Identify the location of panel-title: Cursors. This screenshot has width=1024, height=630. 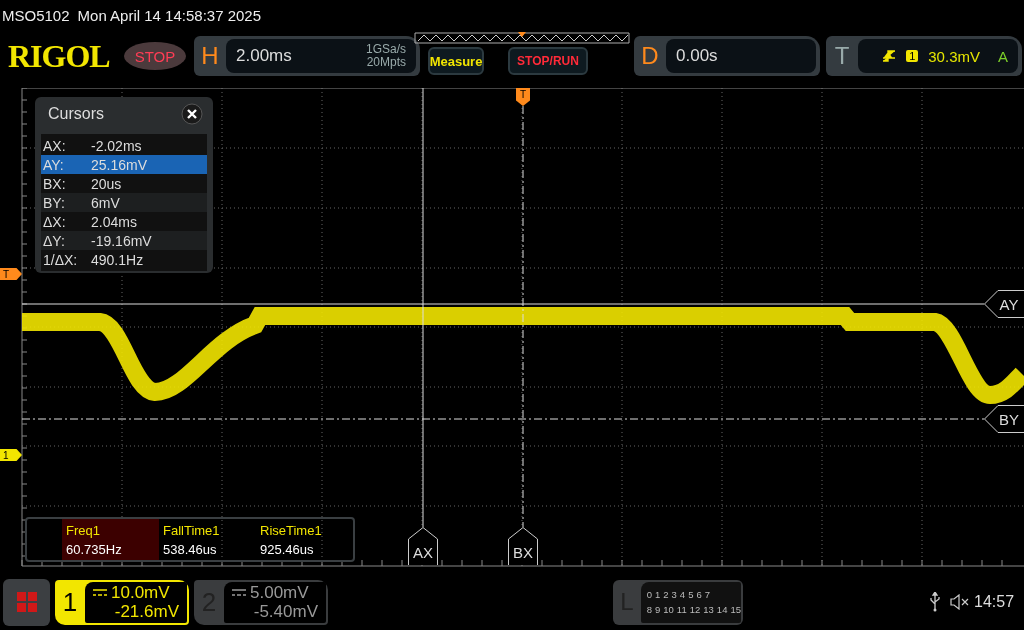
(76, 114).